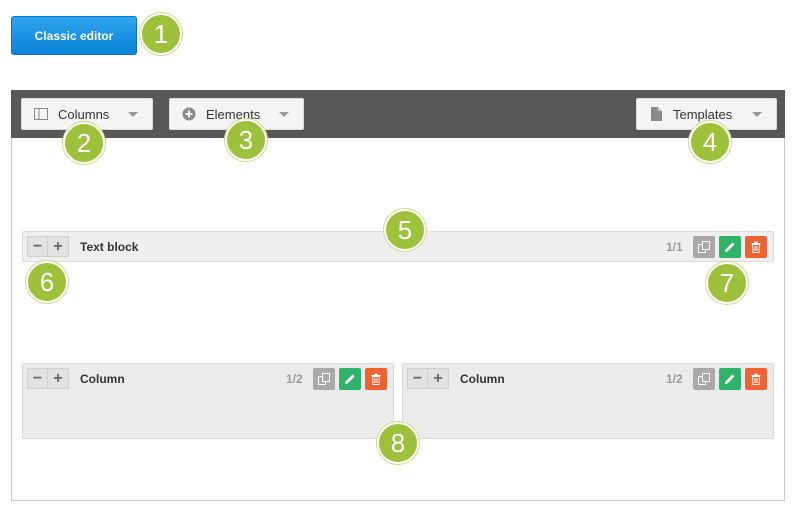  I want to click on add-circle-icon, so click(189, 114).